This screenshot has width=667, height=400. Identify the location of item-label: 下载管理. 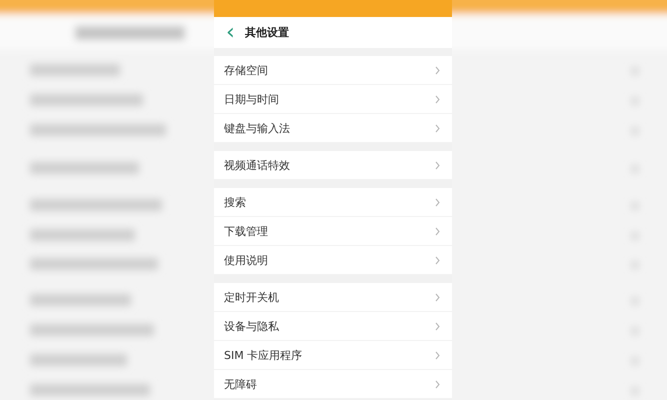
(246, 231).